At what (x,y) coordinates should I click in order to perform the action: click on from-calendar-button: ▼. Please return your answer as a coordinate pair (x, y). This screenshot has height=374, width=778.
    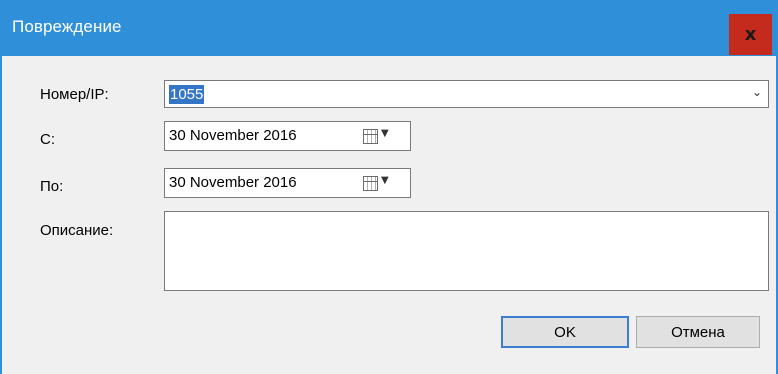
    Looking at the image, I should click on (383, 136).